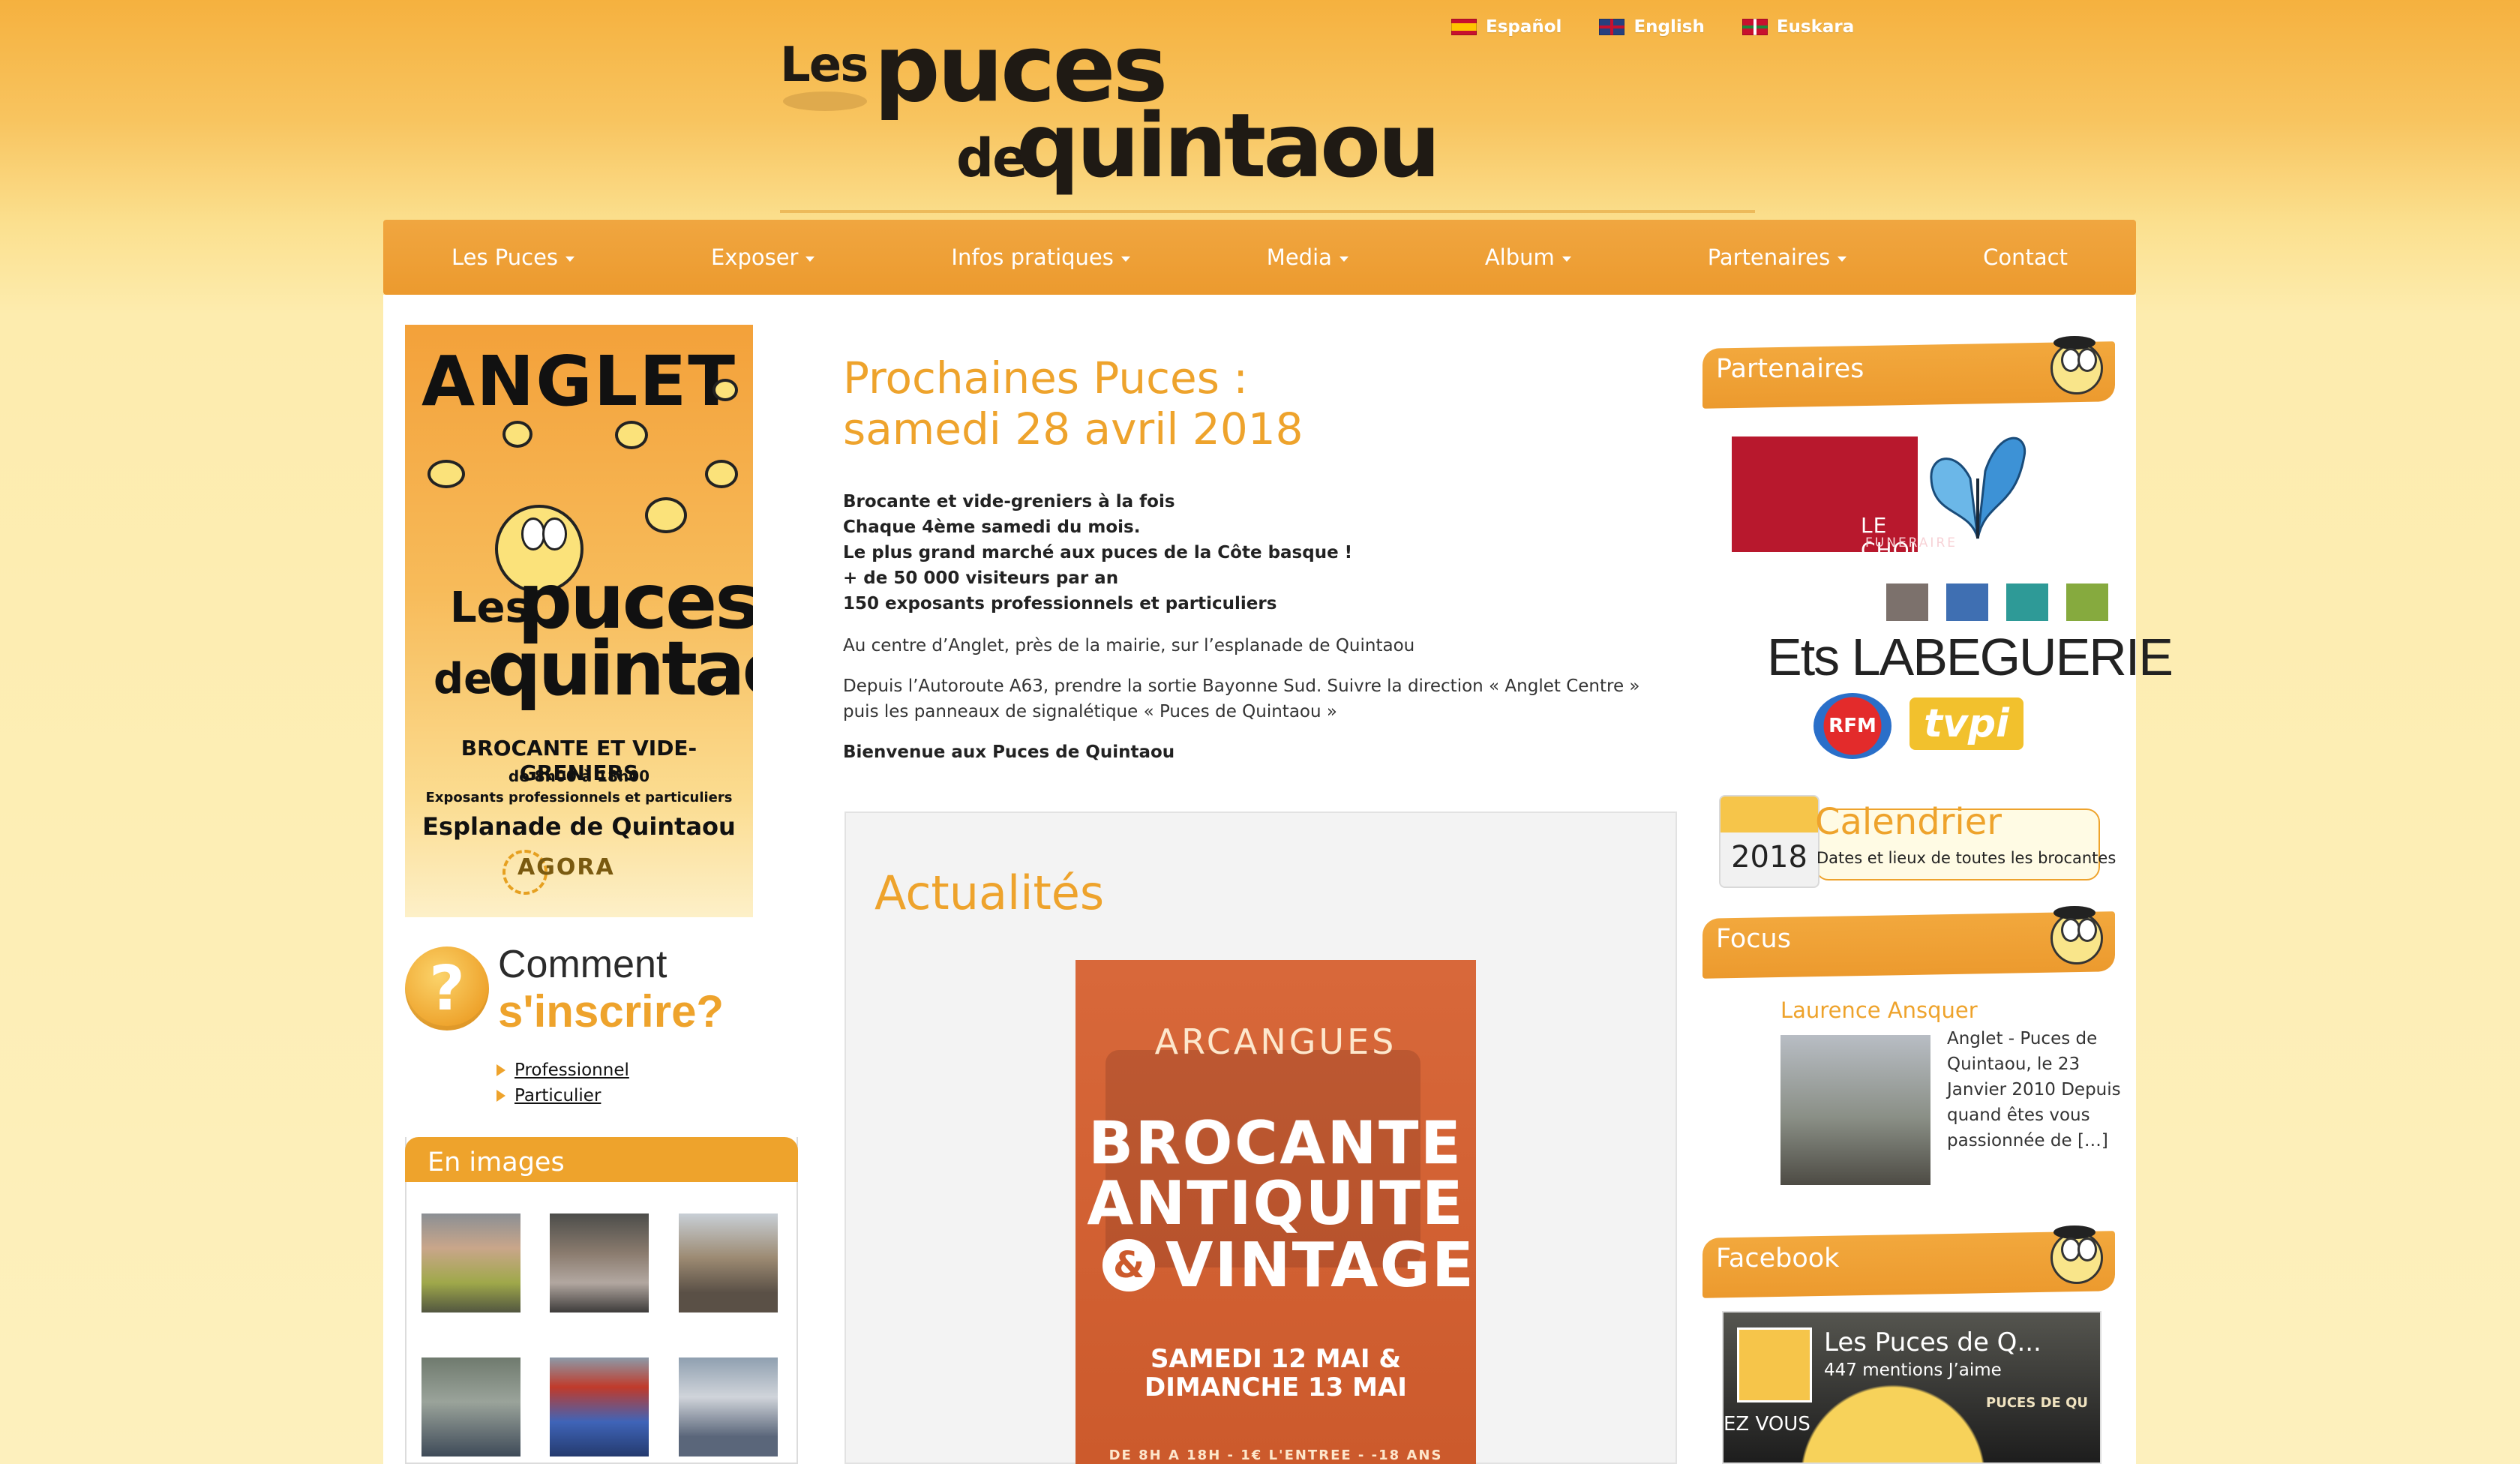 The height and width of the screenshot is (1464, 2520). What do you see at coordinates (1275, 1387) in the screenshot?
I see `poster-date2: DIMANCHE 13 MAI` at bounding box center [1275, 1387].